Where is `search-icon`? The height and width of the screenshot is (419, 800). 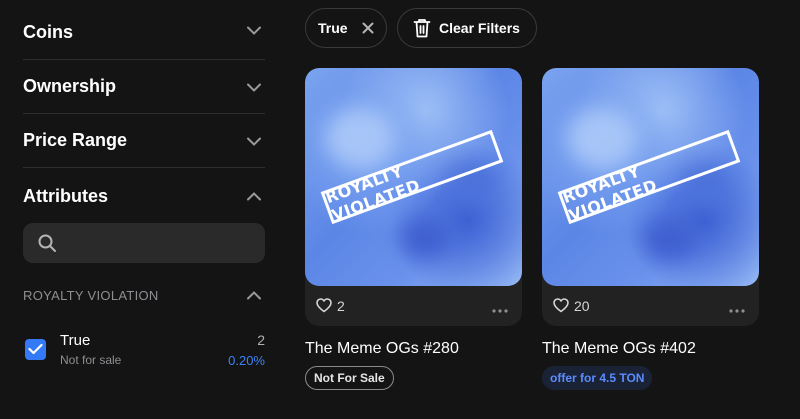
search-icon is located at coordinates (47, 243).